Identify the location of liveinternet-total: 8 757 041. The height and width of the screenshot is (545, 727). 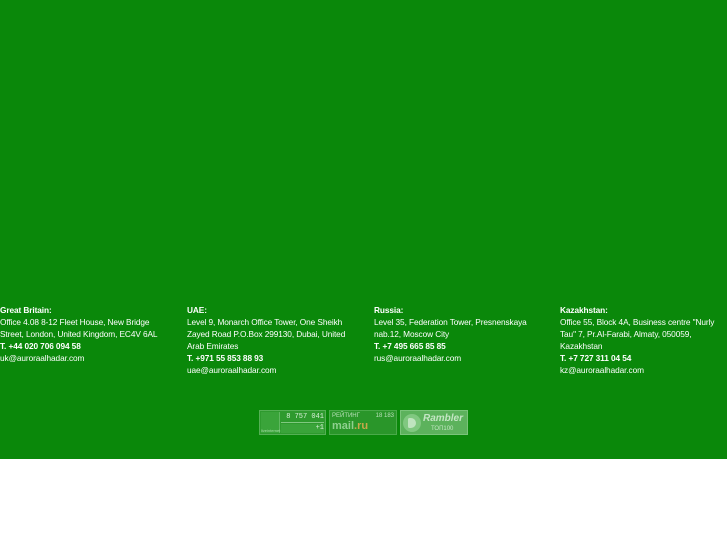
(302, 418).